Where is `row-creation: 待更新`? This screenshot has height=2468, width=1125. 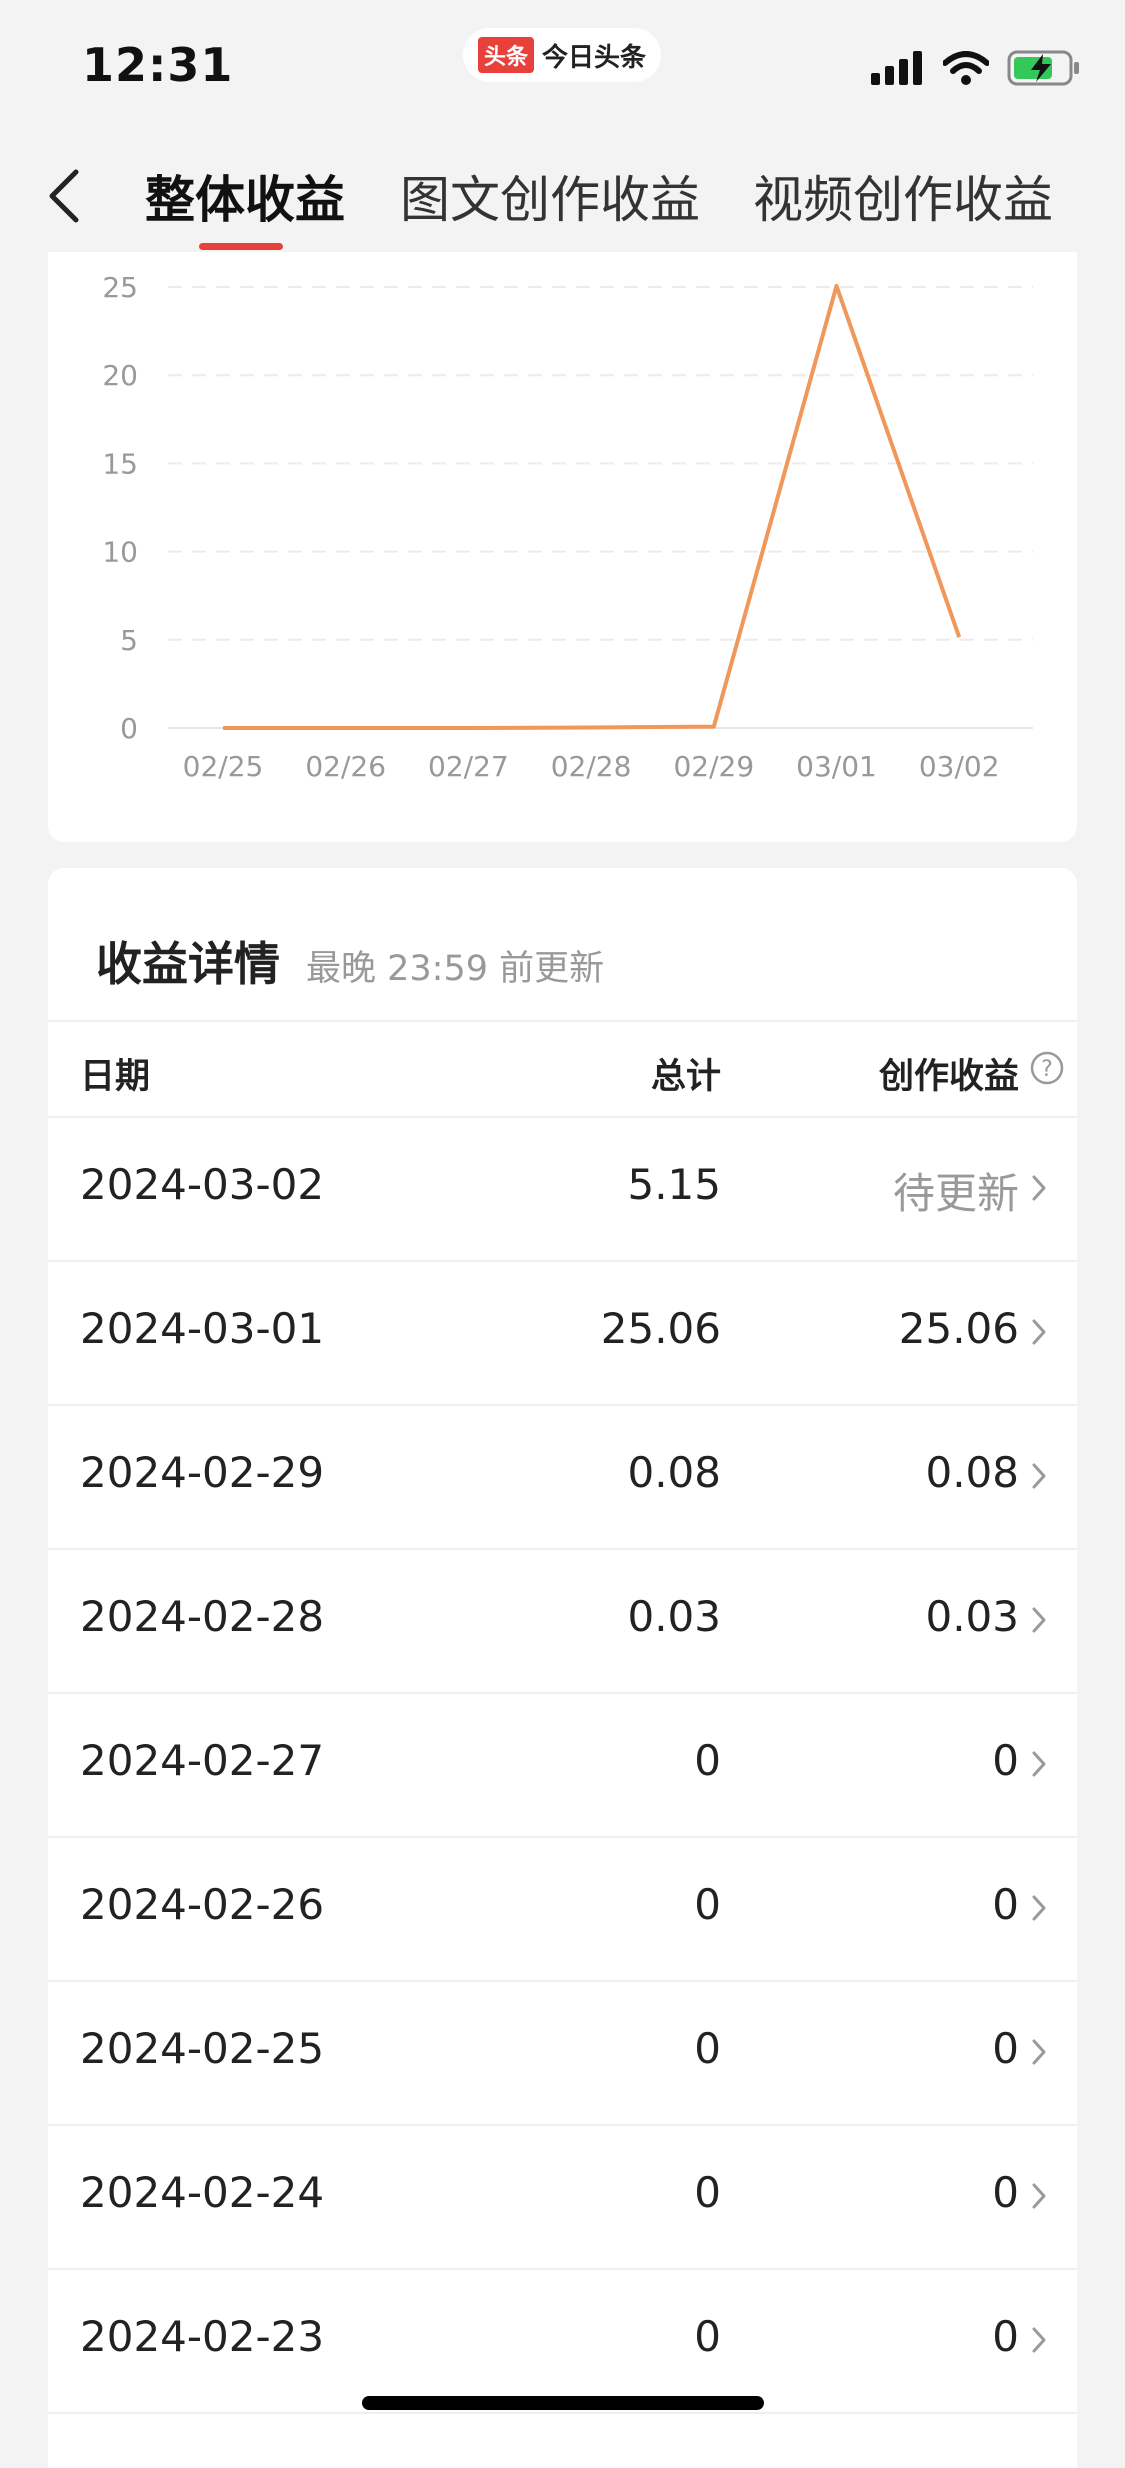
row-creation: 待更新 is located at coordinates (955, 1193).